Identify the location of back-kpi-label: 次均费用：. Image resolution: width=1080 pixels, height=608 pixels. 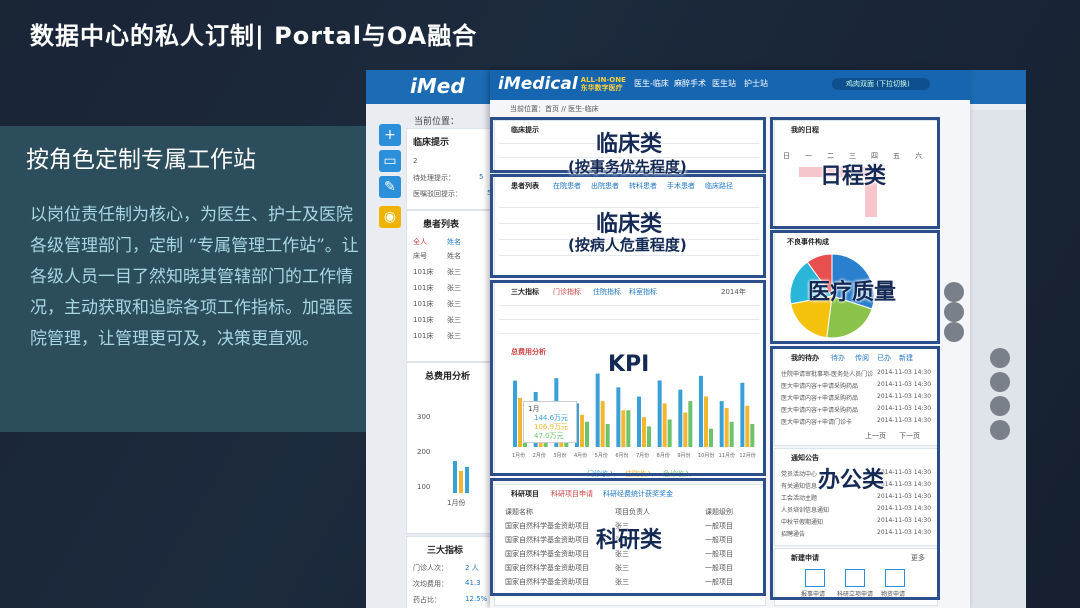
(430, 584).